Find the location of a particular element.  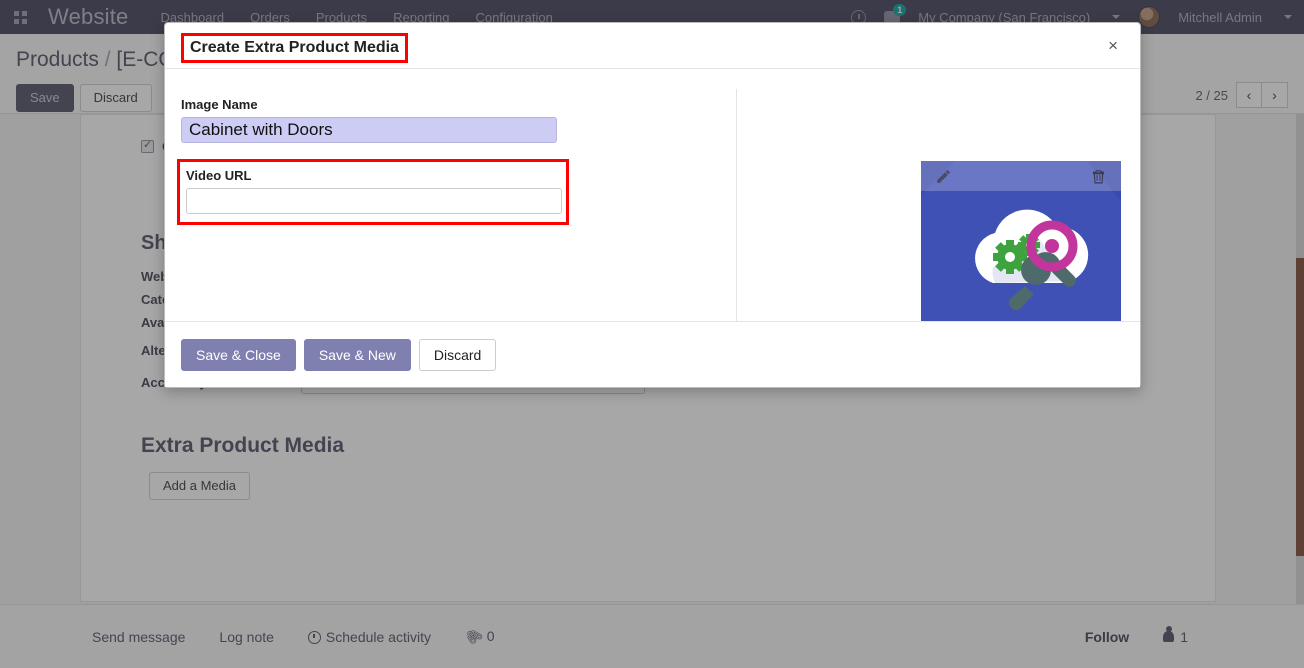

pencil-icon is located at coordinates (943, 176).